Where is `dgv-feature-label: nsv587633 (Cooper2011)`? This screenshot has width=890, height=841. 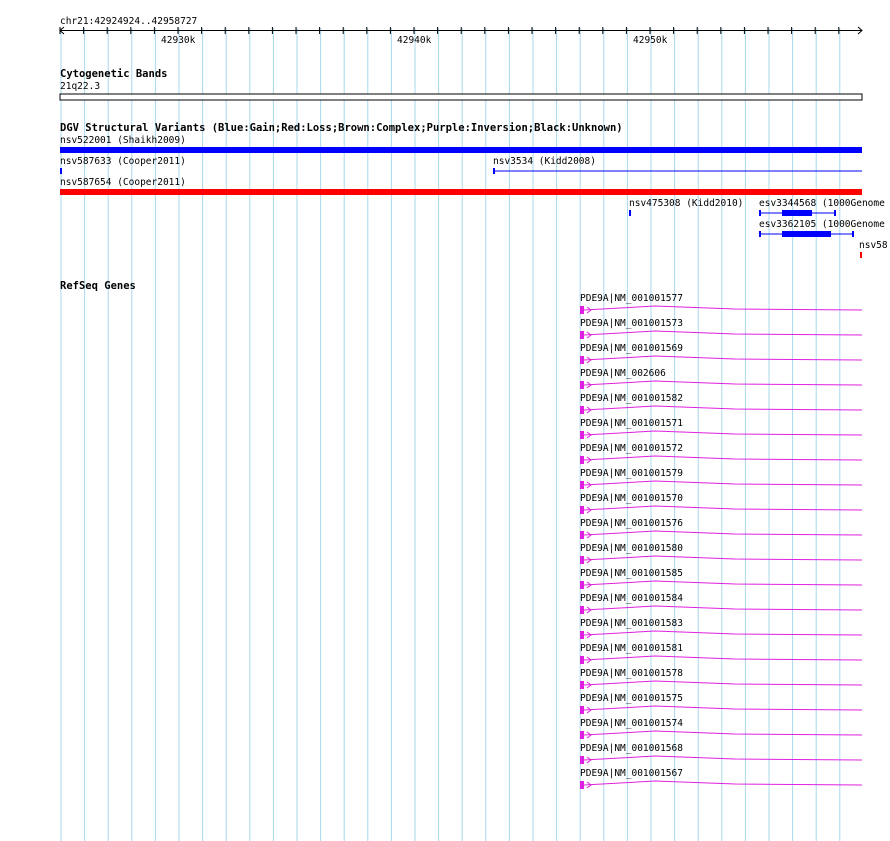 dgv-feature-label: nsv587633 (Cooper2011) is located at coordinates (123, 161).